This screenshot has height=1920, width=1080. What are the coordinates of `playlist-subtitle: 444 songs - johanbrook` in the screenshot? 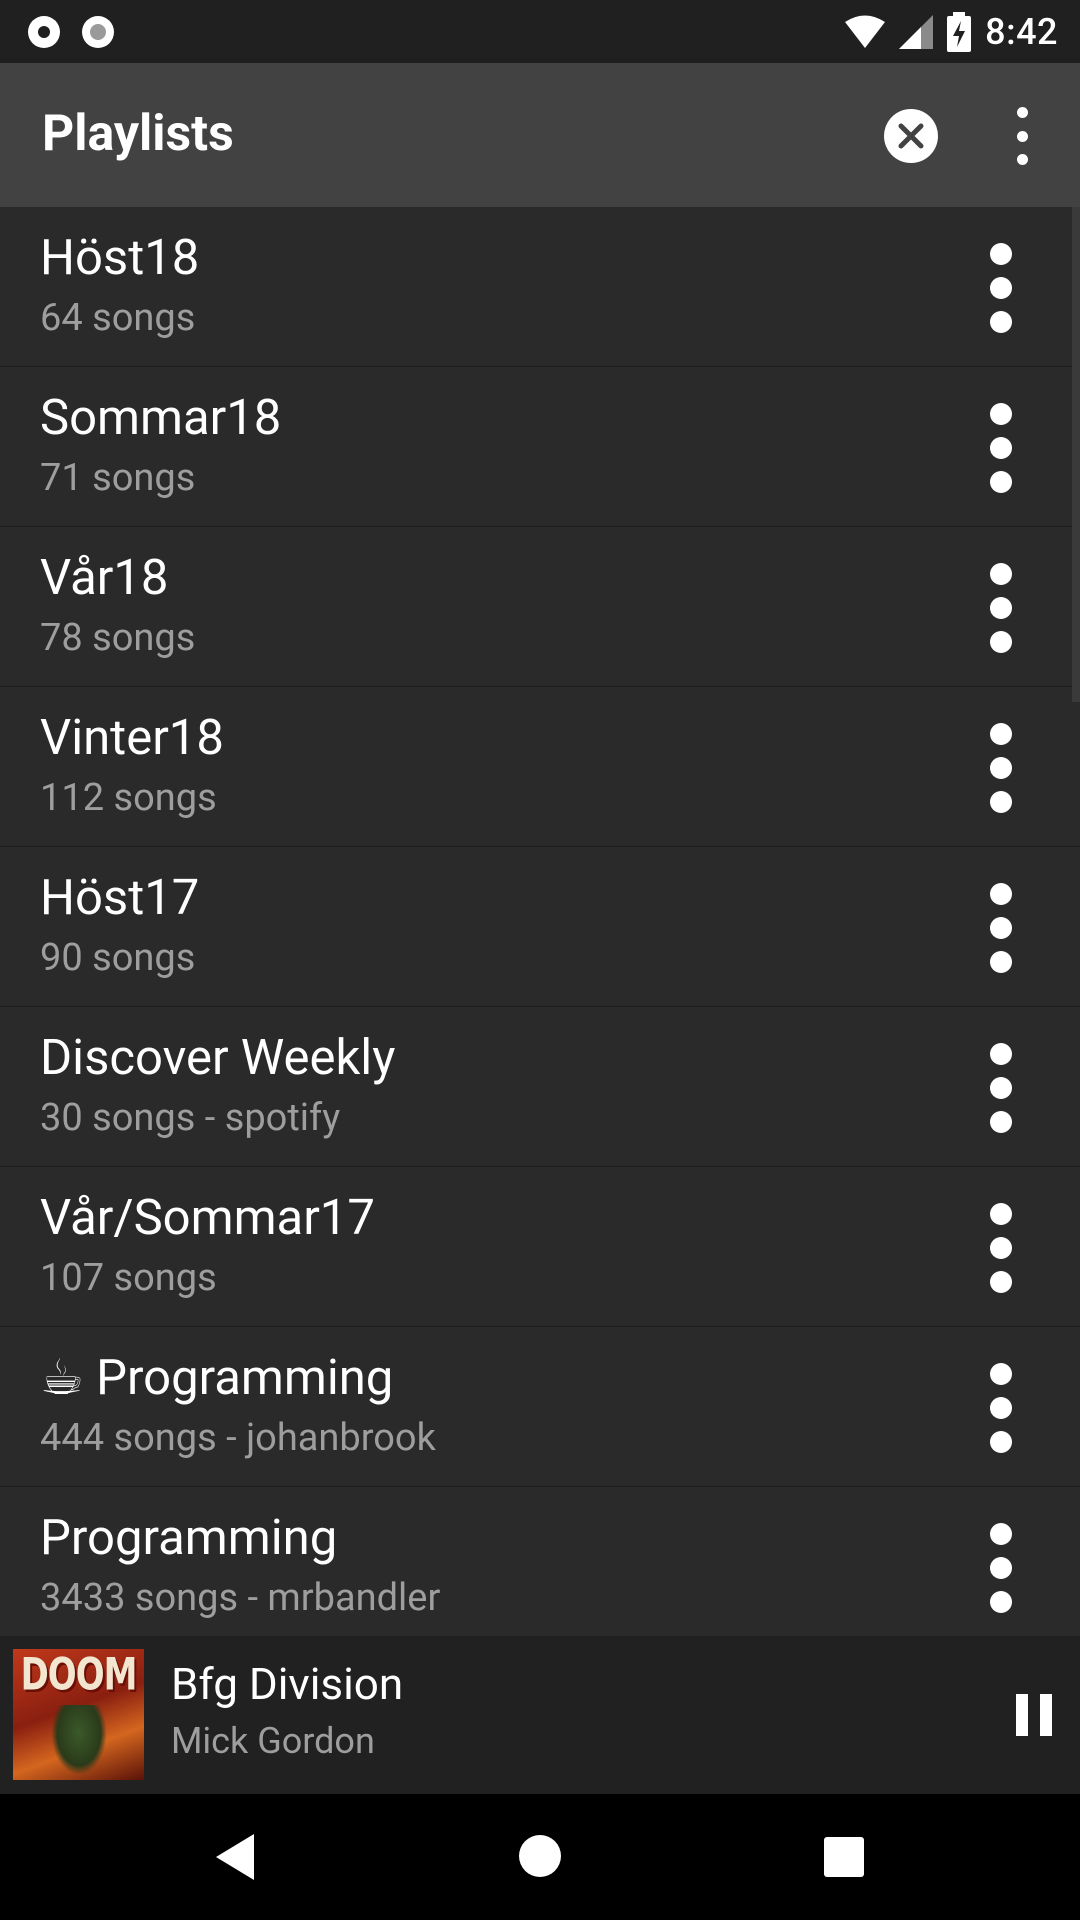 It's located at (238, 1438).